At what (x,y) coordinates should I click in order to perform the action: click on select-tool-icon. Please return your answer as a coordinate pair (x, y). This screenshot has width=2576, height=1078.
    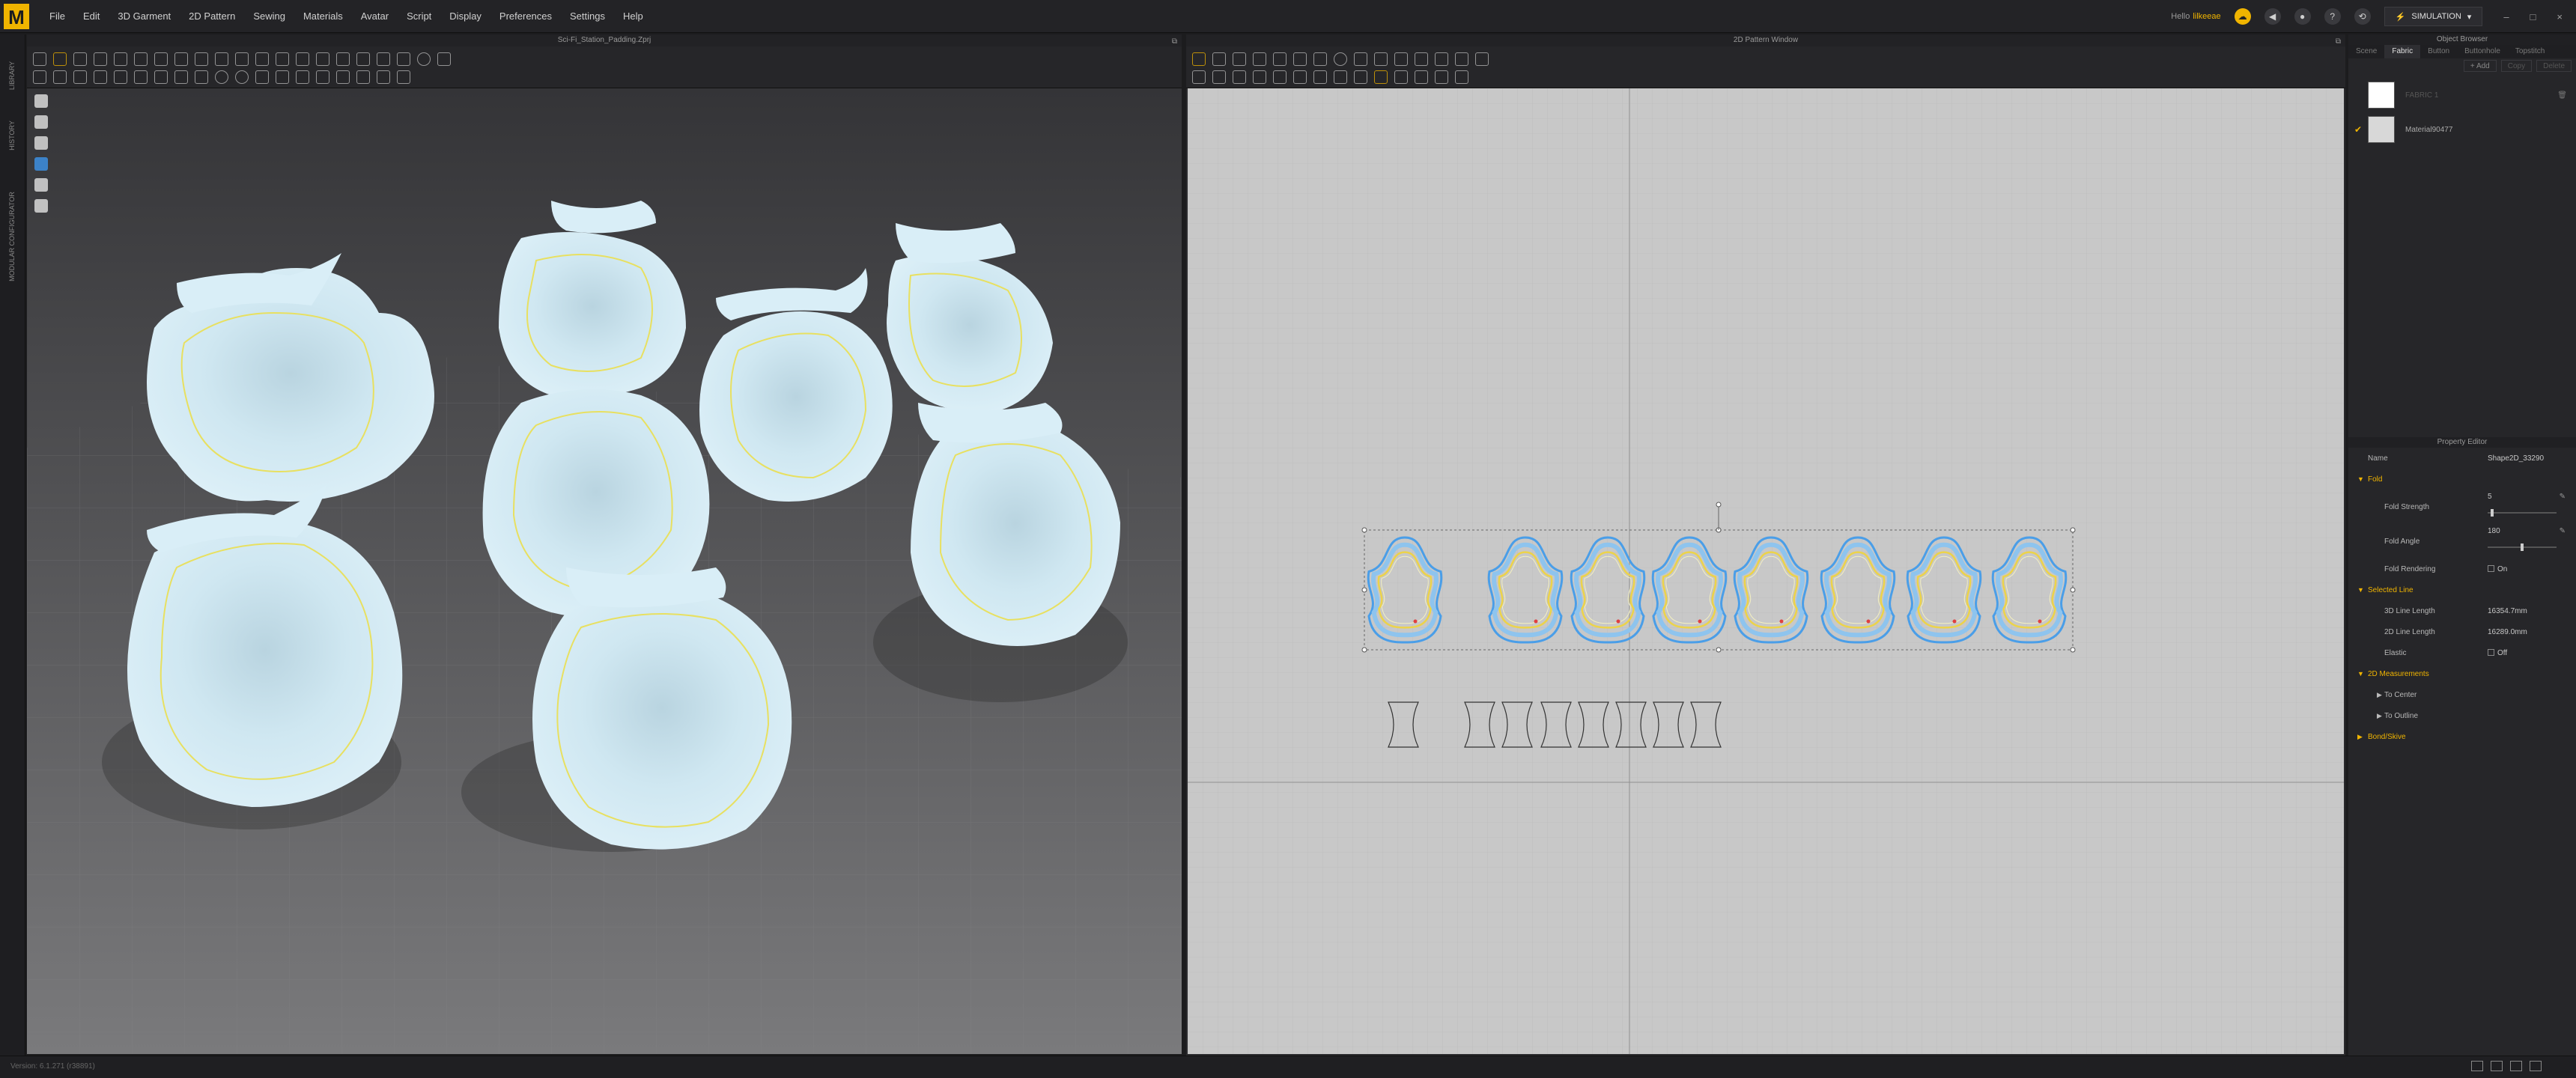
    Looking at the image, I should click on (39, 59).